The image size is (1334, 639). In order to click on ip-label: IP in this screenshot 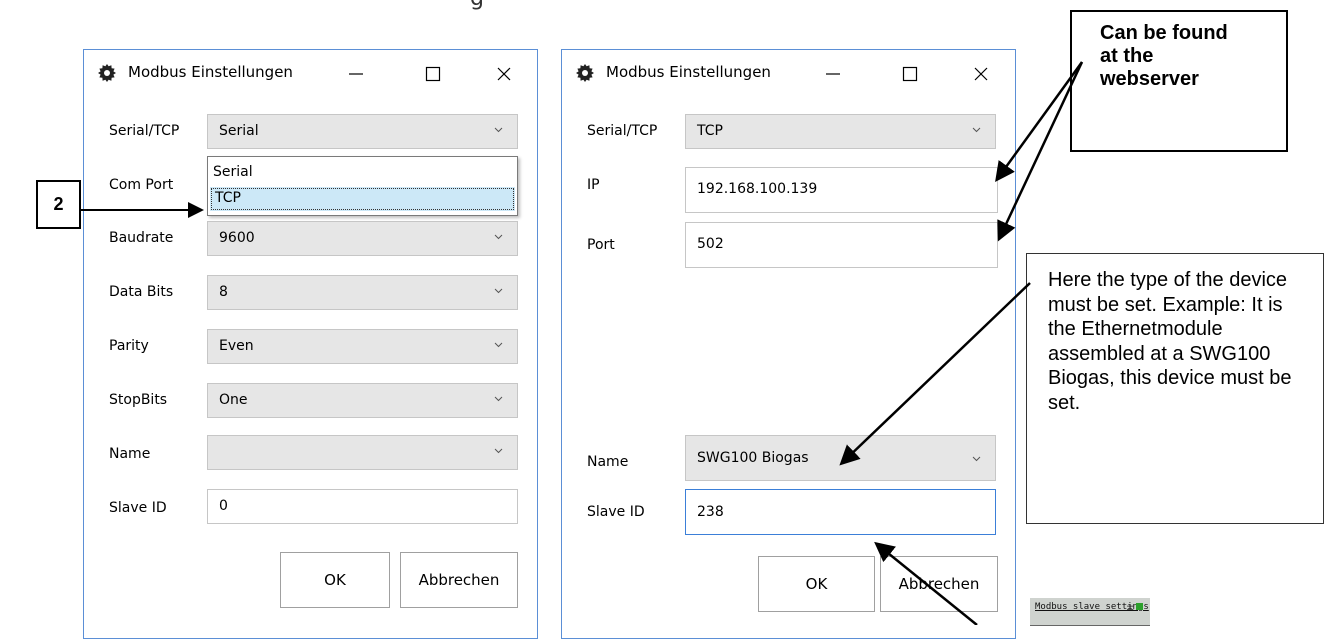, I will do `click(593, 185)`.